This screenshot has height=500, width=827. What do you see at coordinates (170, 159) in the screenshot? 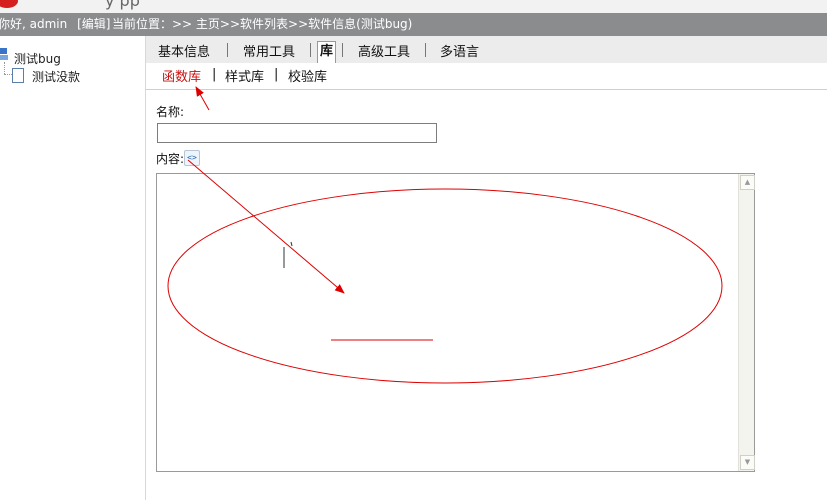
I see `content-label: 内容:` at bounding box center [170, 159].